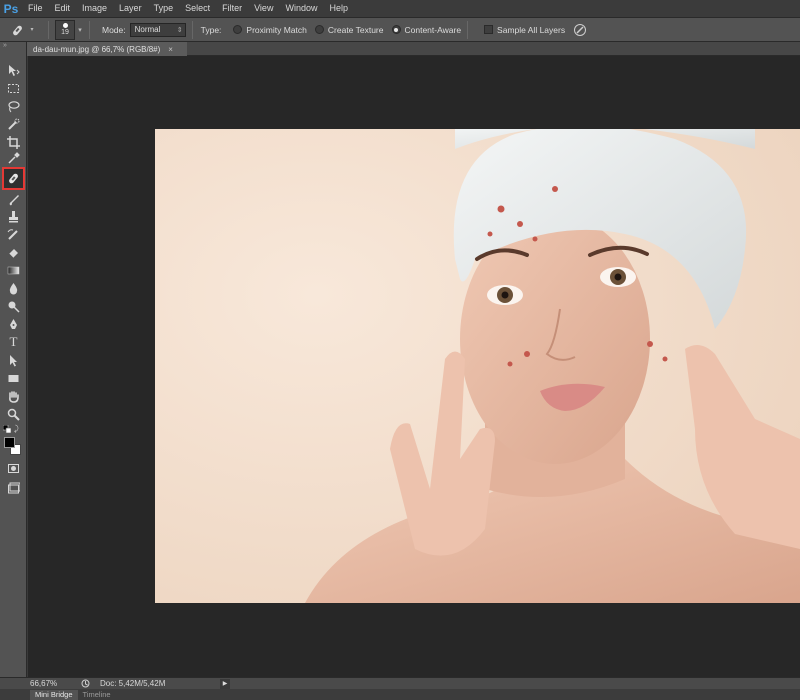 The image size is (800, 700). What do you see at coordinates (13, 378) in the screenshot?
I see `rectangle-tool-icon` at bounding box center [13, 378].